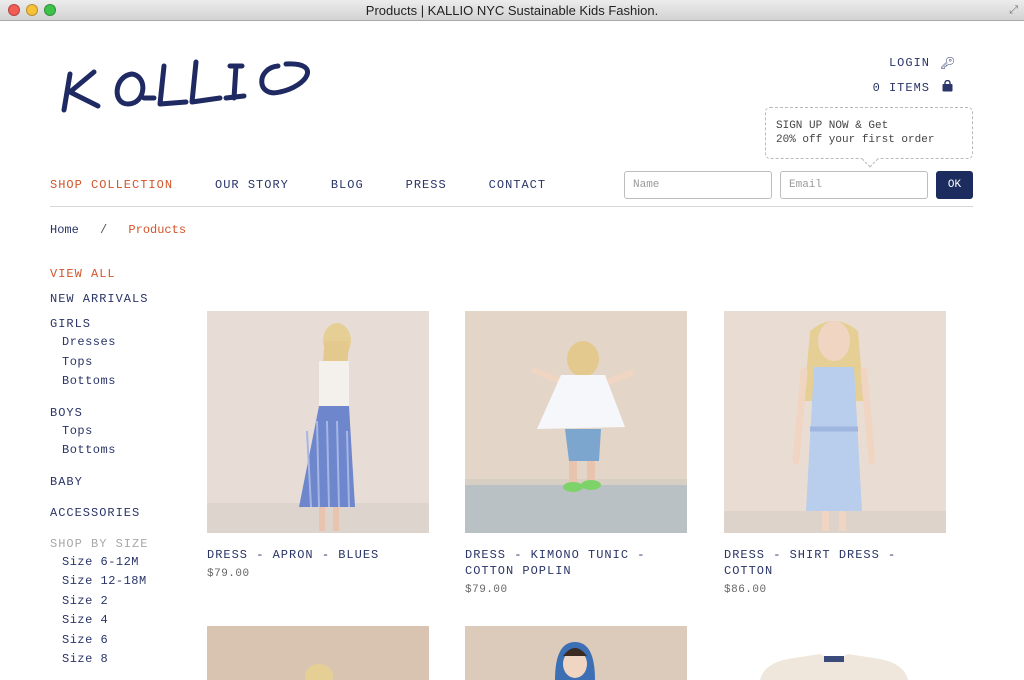 This screenshot has height=680, width=1024. Describe the element at coordinates (426, 185) in the screenshot. I see `nav-press: PRESS` at that location.